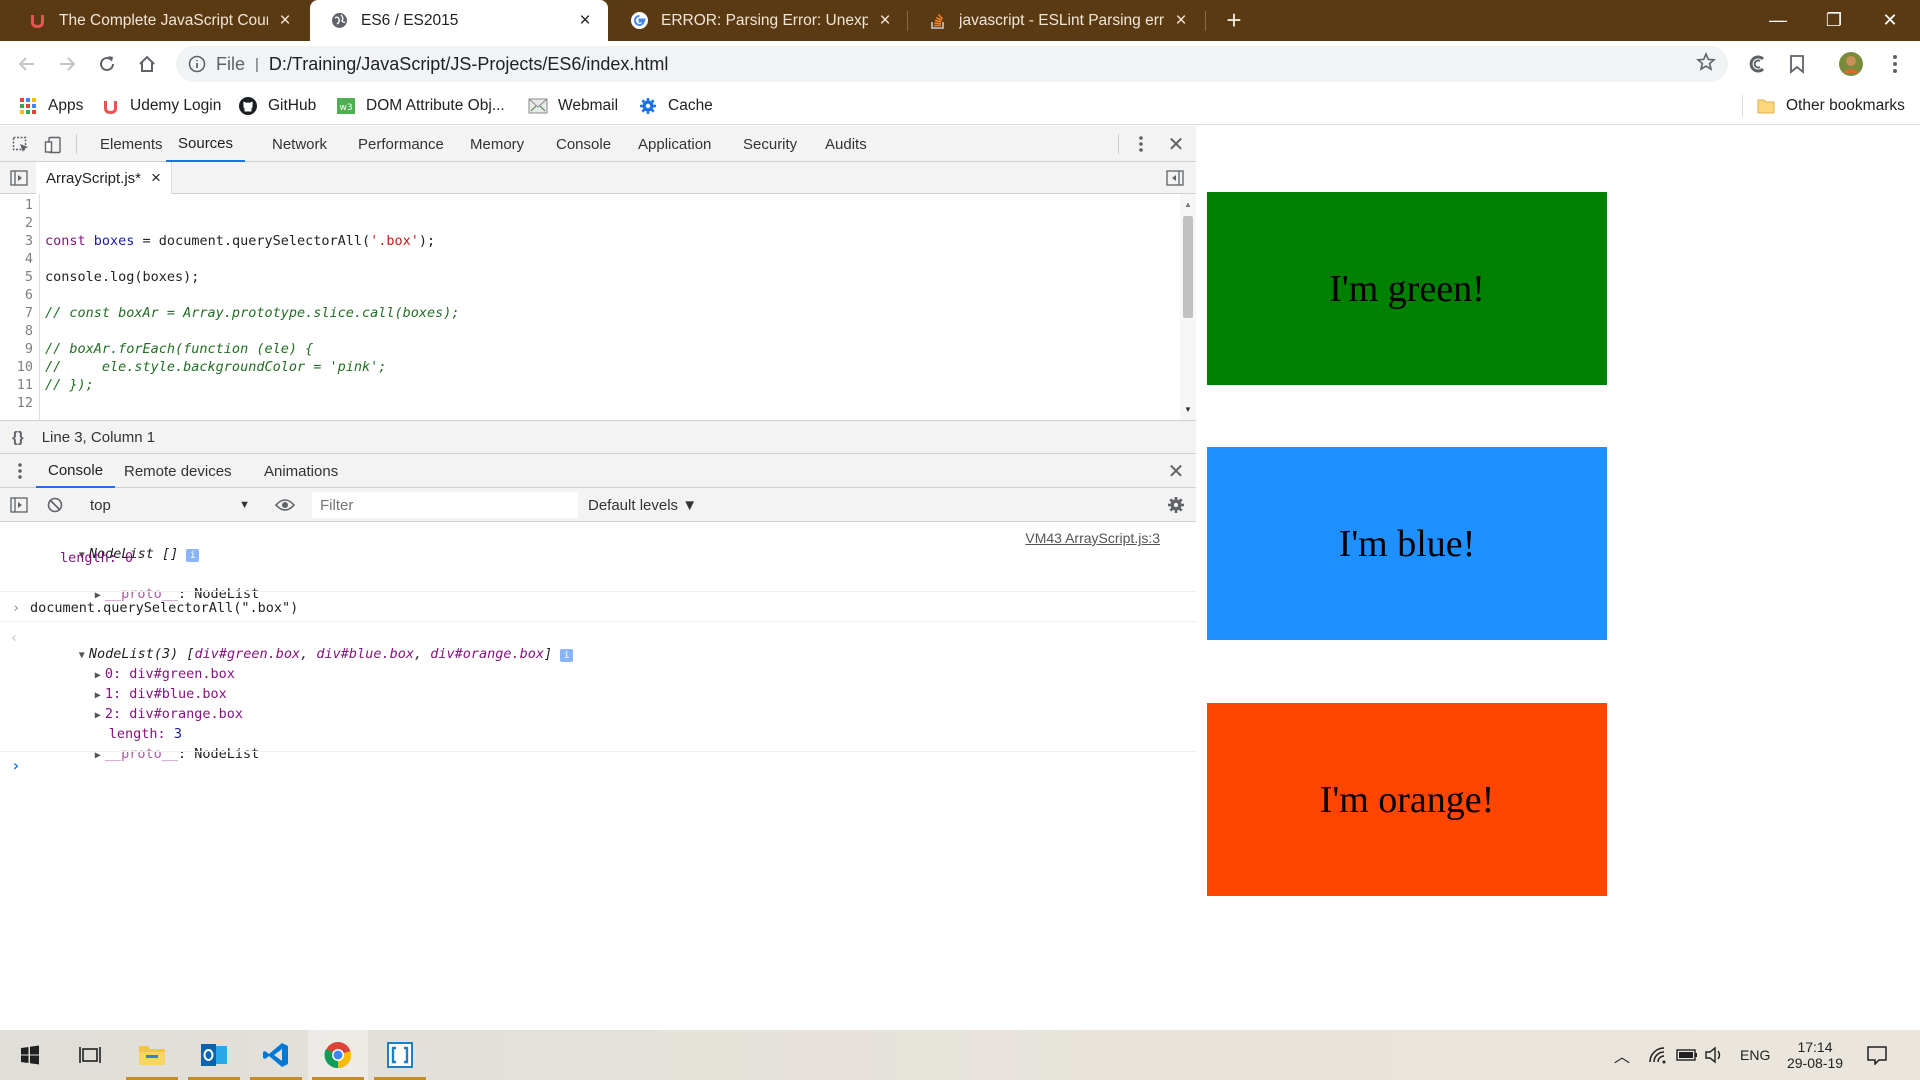 The image size is (1920, 1080). Describe the element at coordinates (19, 505) in the screenshot. I see `show-sidebar-icon` at that location.